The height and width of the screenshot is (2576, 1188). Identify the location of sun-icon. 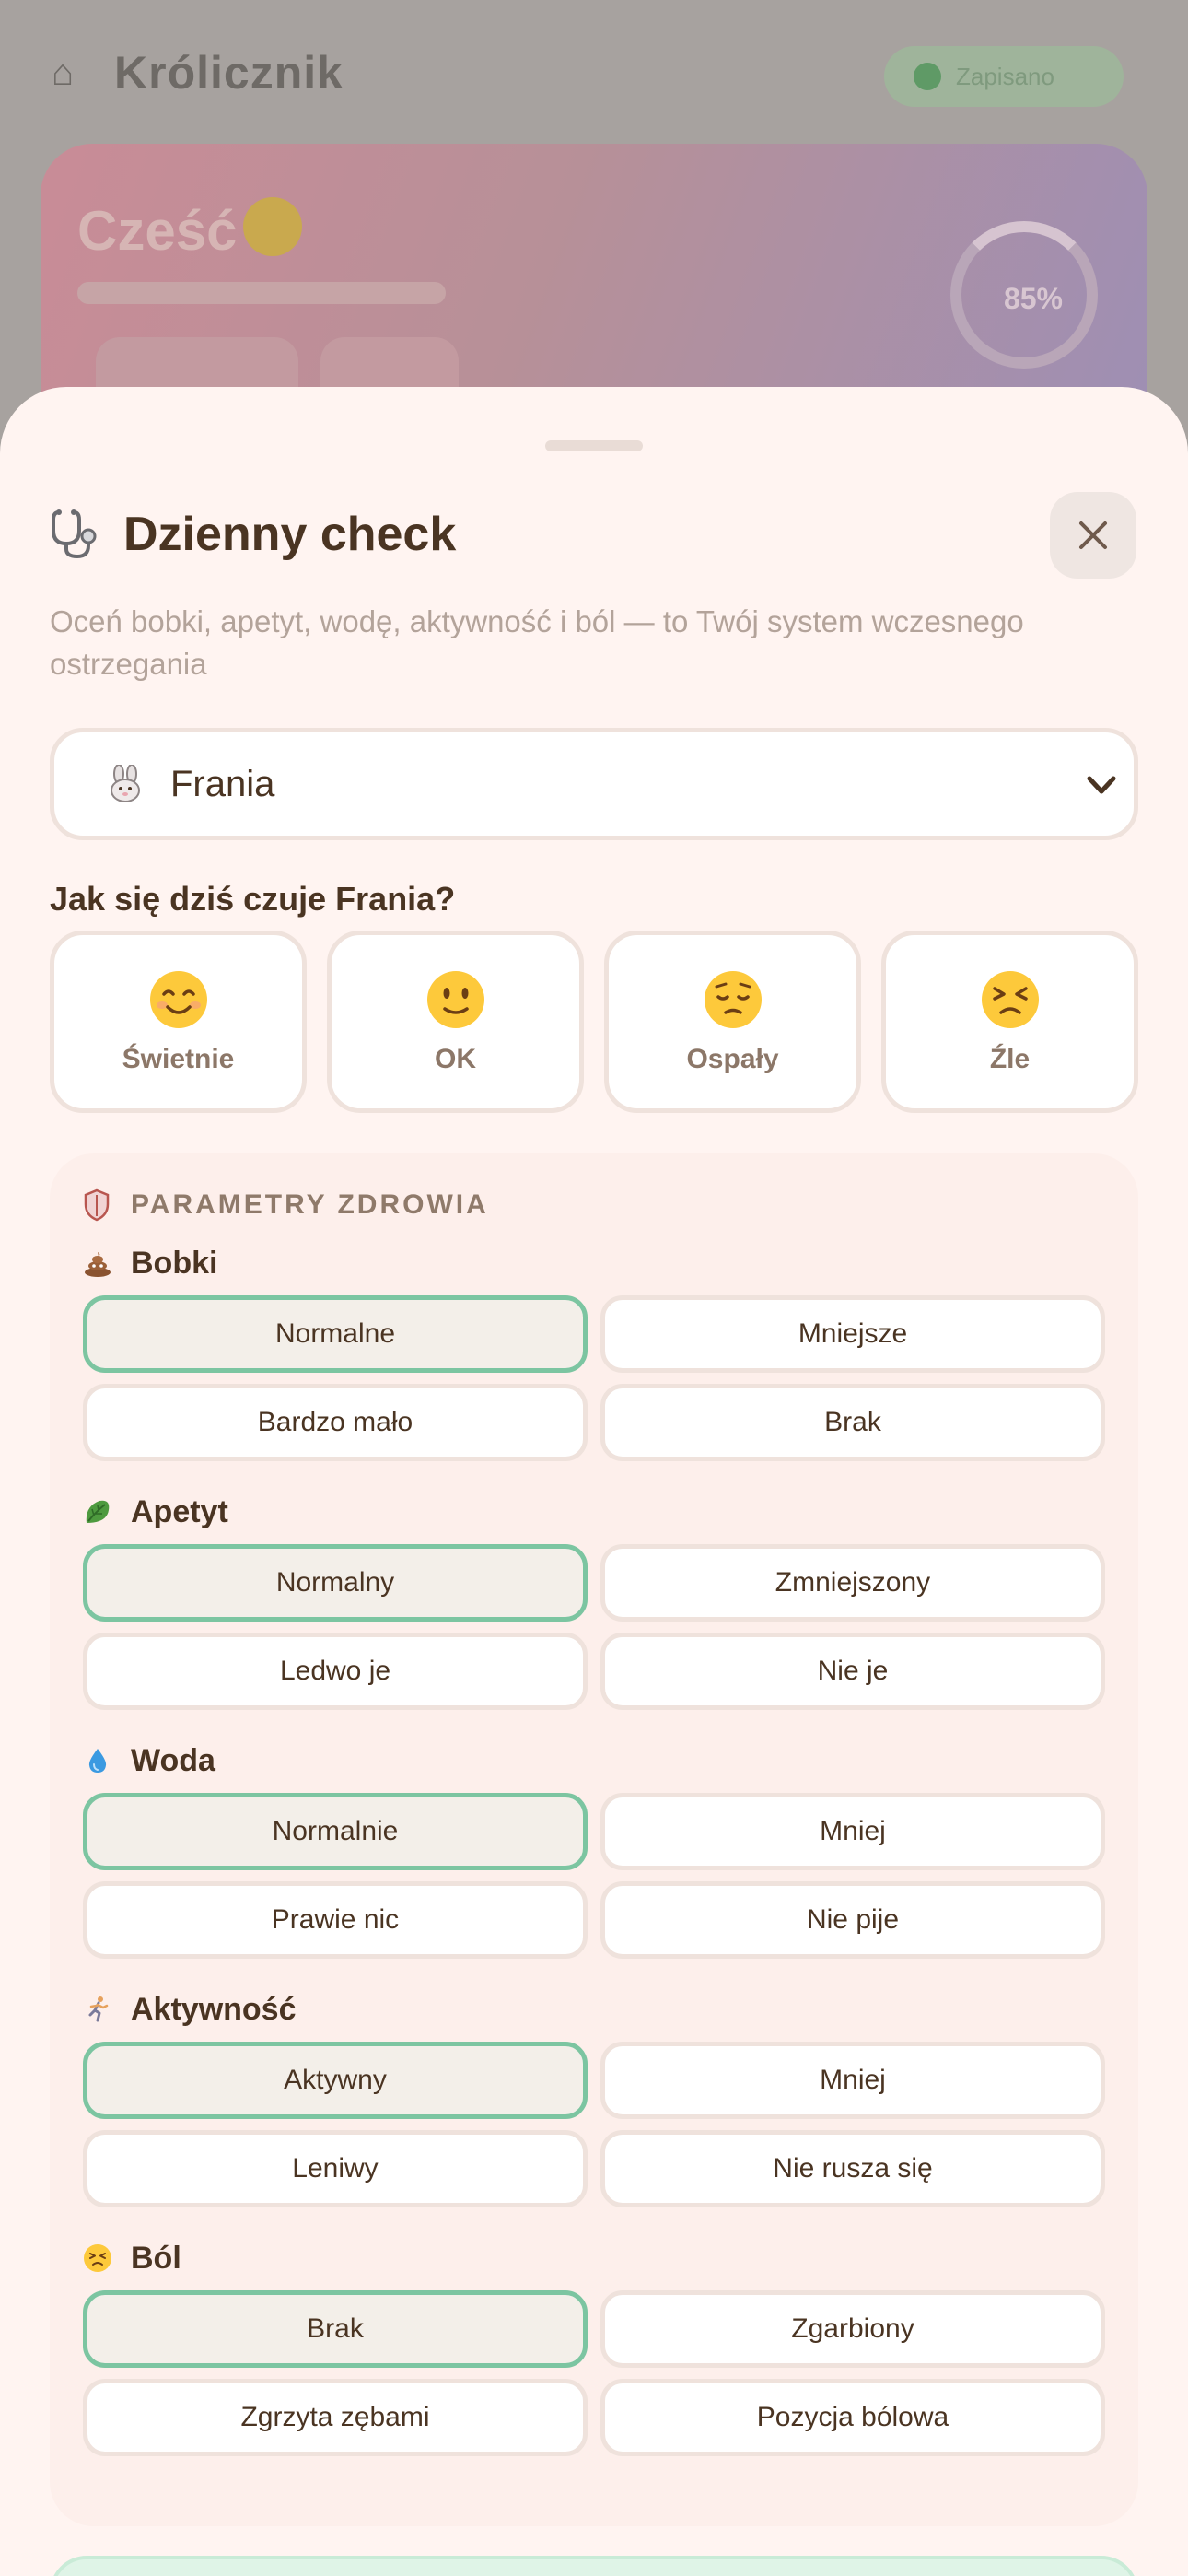
(272, 227).